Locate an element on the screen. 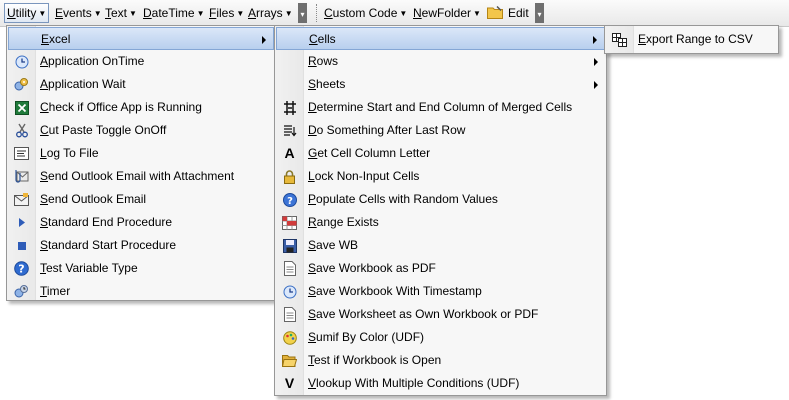  menu-item-application-wait: Application Wait is located at coordinates (141, 84).